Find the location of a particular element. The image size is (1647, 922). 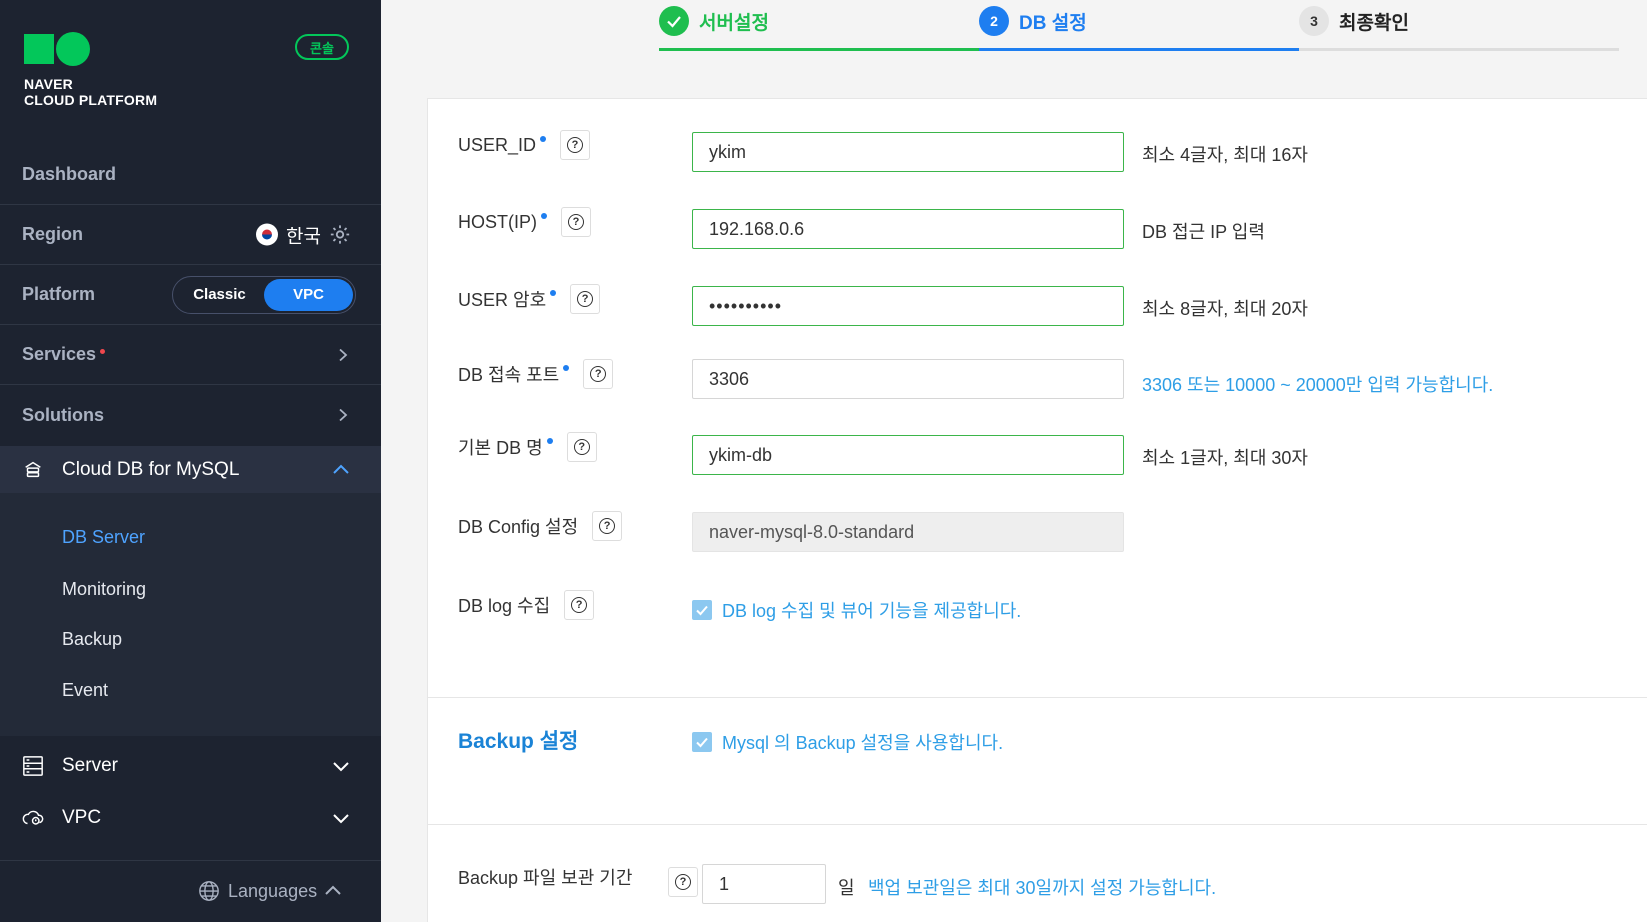

korea-flag-icon is located at coordinates (267, 234).